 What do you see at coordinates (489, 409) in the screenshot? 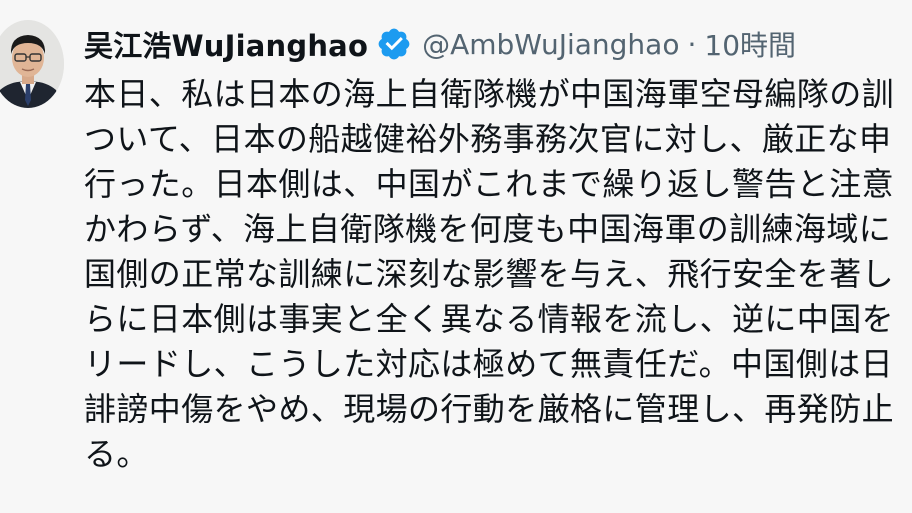
I see `tweet-text-line: 誹謗中傷をやめ、現場の行動を厳格に管理し、再発防止` at bounding box center [489, 409].